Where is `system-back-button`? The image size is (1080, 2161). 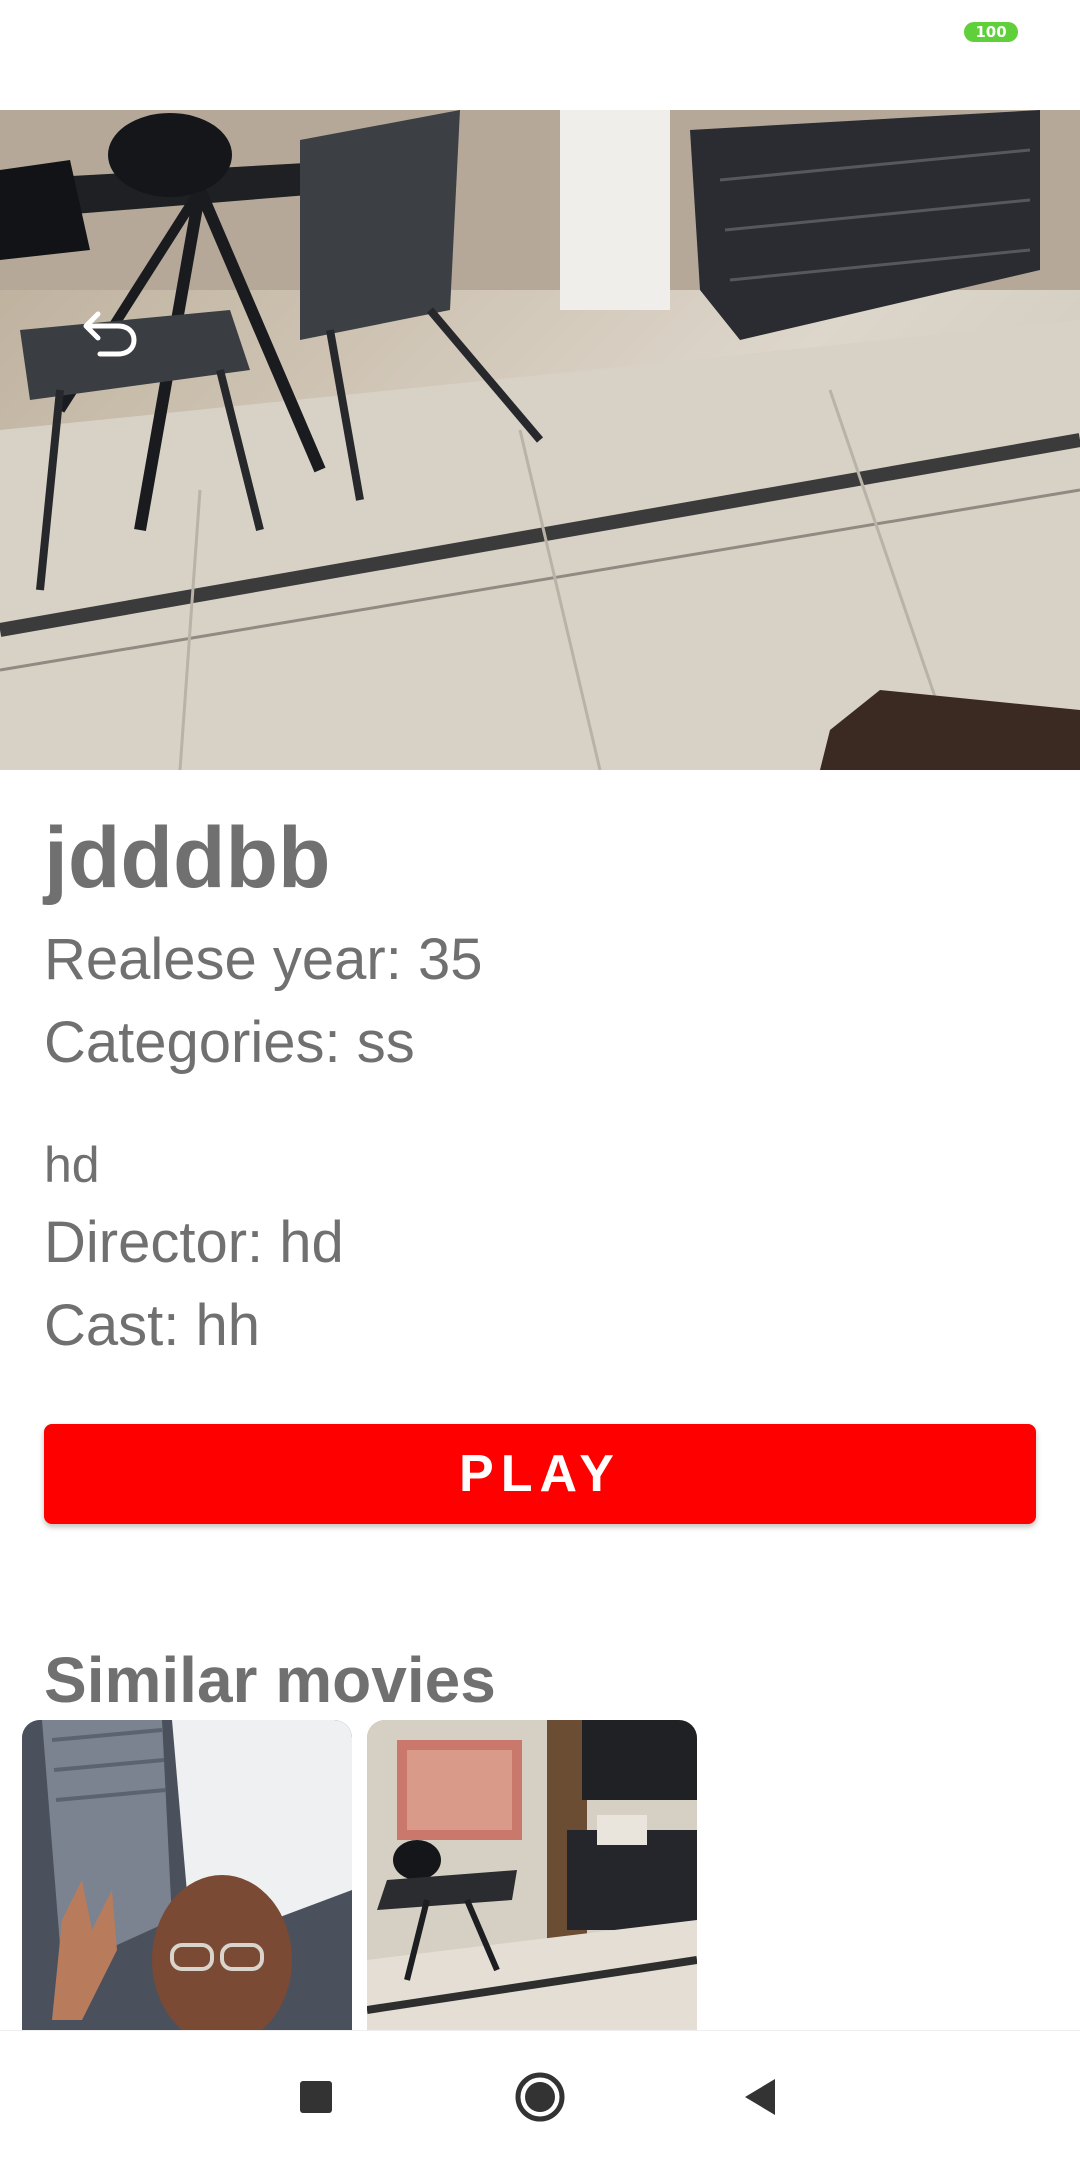
system-back-button is located at coordinates (760, 2097).